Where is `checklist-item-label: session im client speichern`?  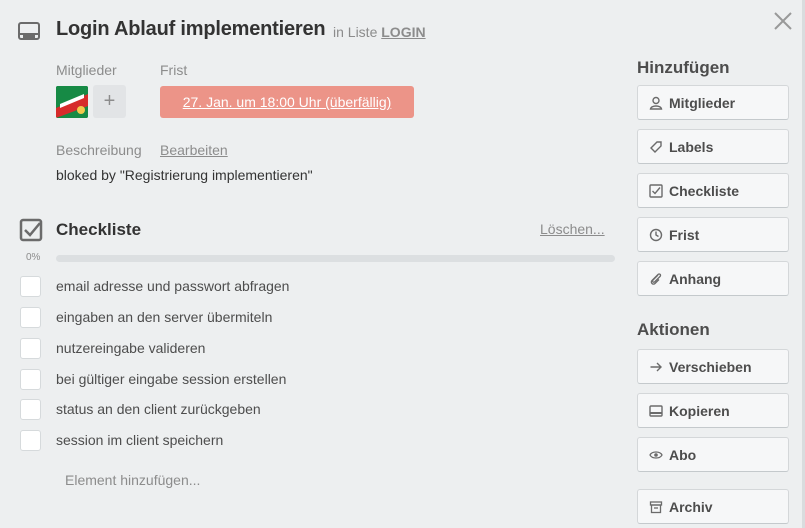 checklist-item-label: session im client speichern is located at coordinates (139, 440).